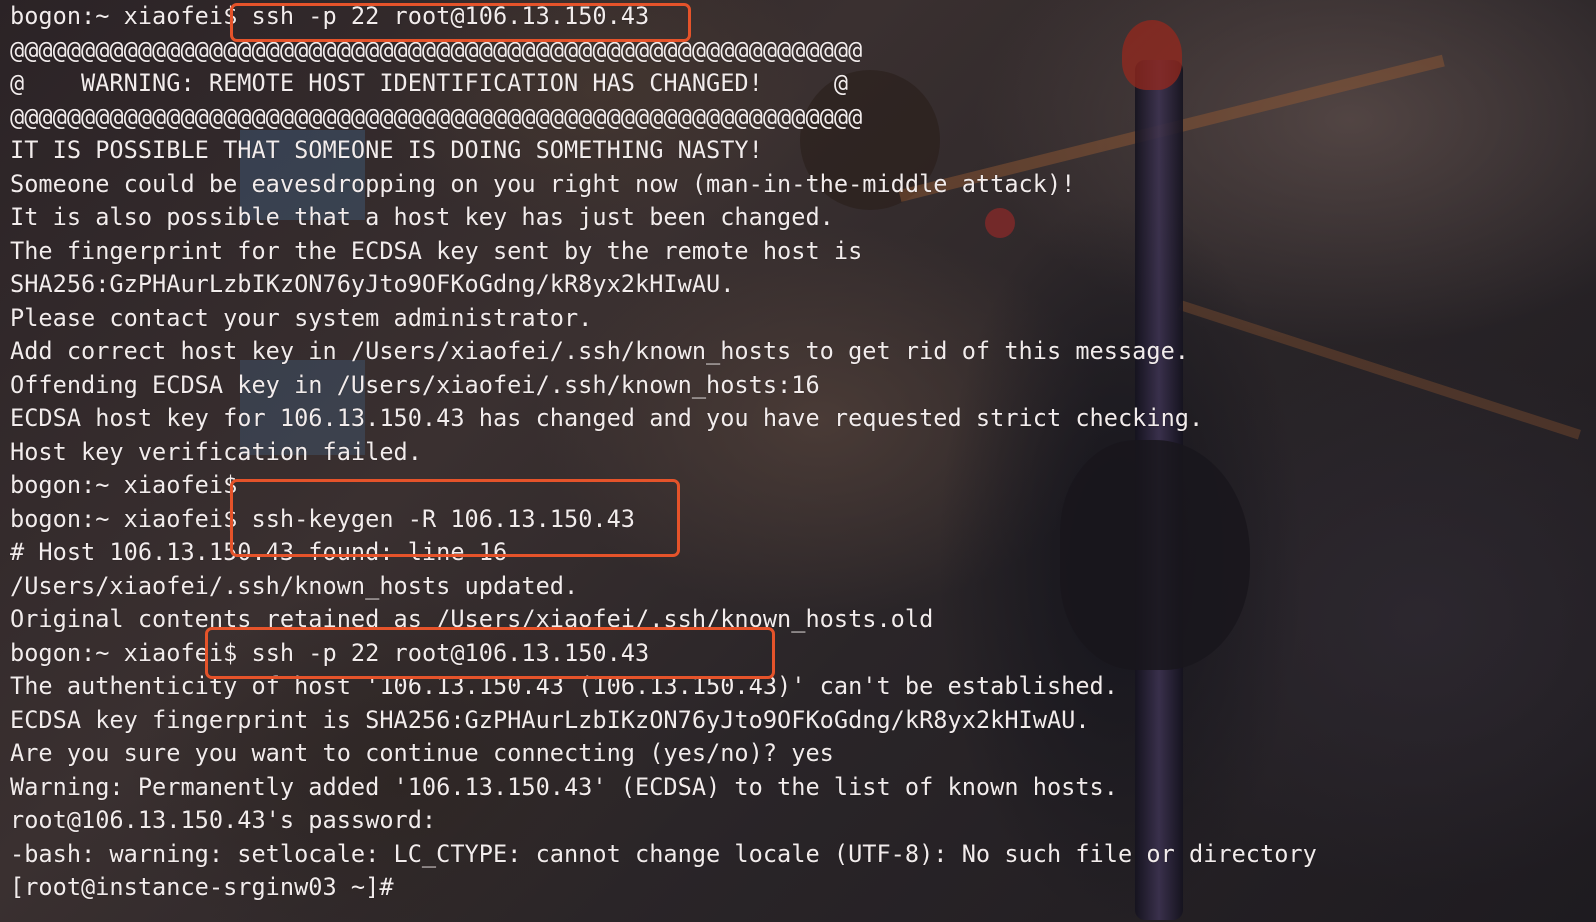  What do you see at coordinates (223, 820) in the screenshot?
I see `terminal-line: root@106.13.150.43's password:` at bounding box center [223, 820].